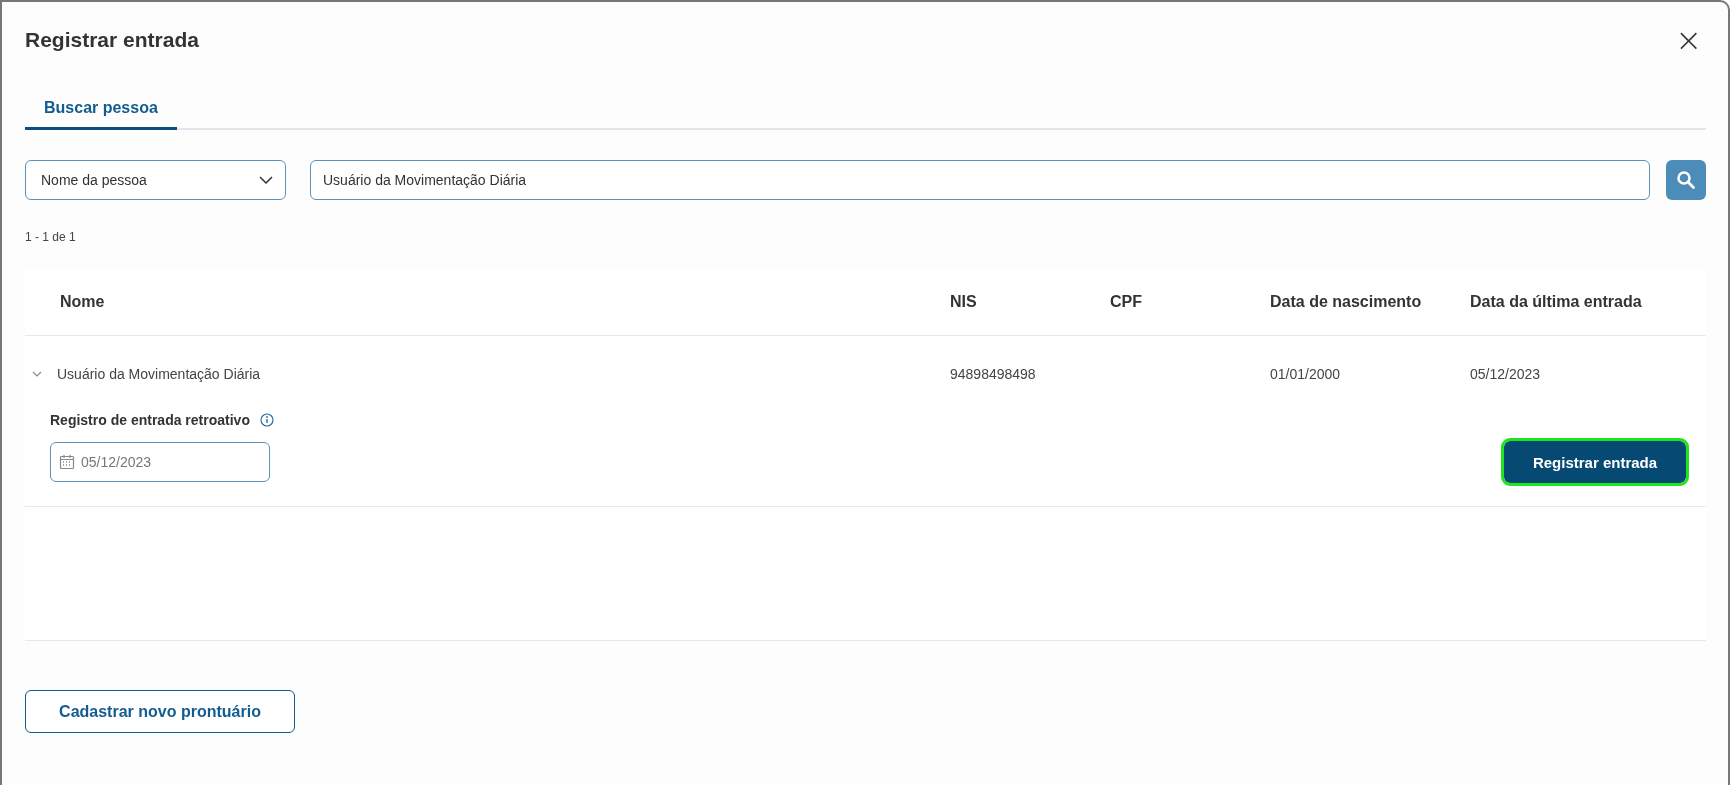 This screenshot has width=1730, height=785. I want to click on search-button, so click(1686, 180).